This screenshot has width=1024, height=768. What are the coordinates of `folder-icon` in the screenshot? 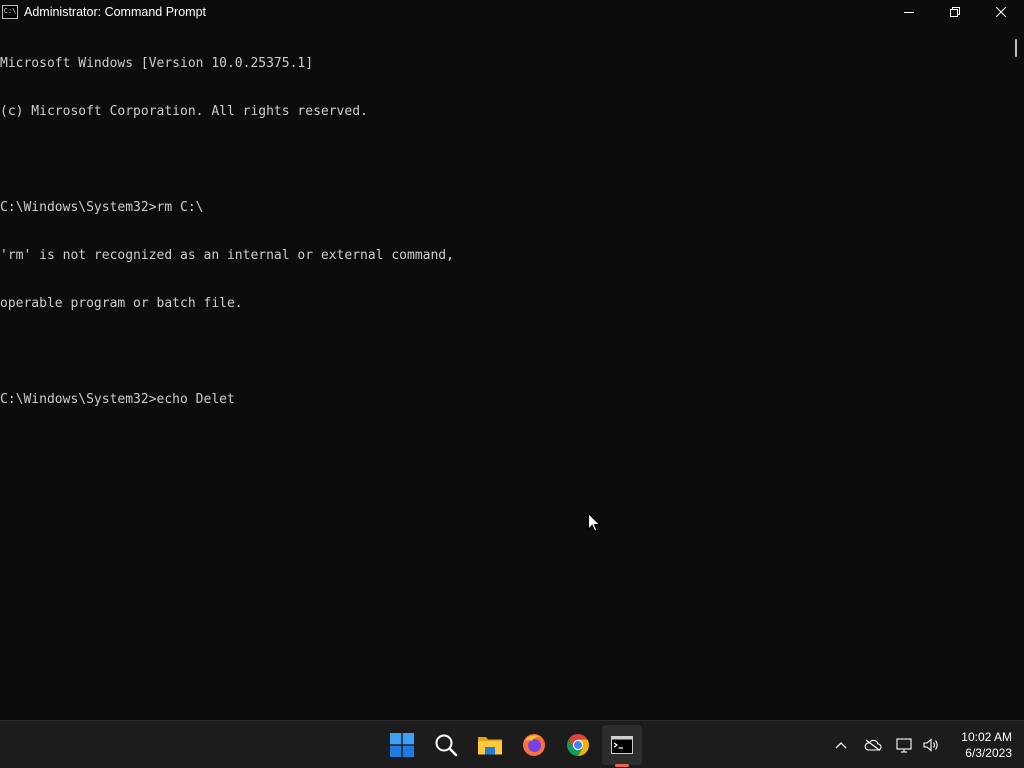 It's located at (490, 746).